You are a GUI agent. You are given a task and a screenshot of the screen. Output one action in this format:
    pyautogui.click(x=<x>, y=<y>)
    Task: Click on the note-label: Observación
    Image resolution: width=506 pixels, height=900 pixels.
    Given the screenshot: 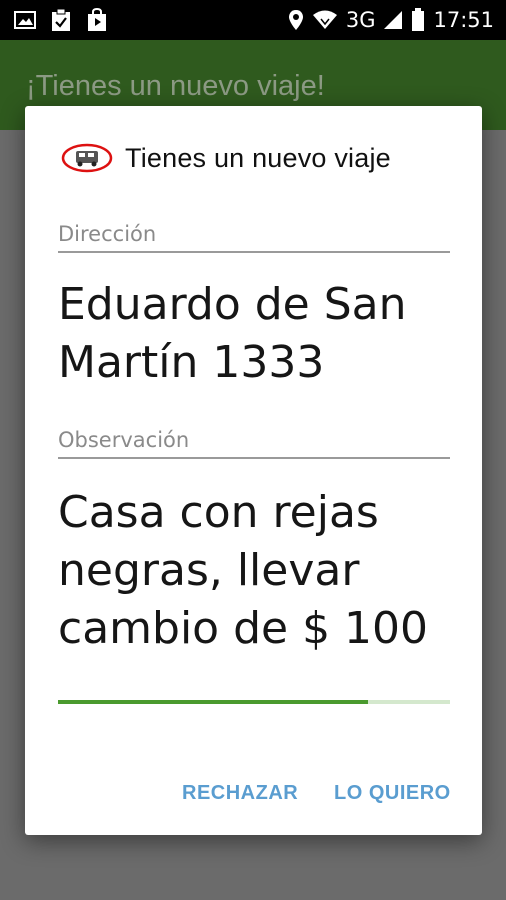 What is the action you would take?
    pyautogui.click(x=124, y=440)
    